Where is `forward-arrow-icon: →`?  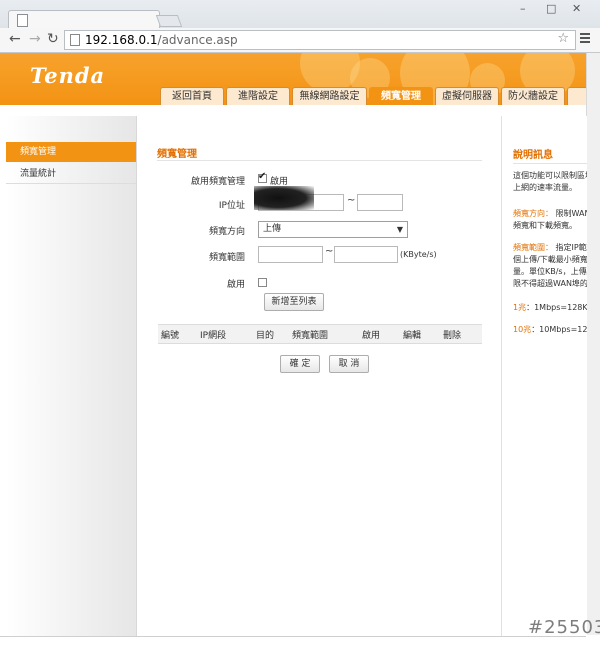 forward-arrow-icon: → is located at coordinates (35, 39).